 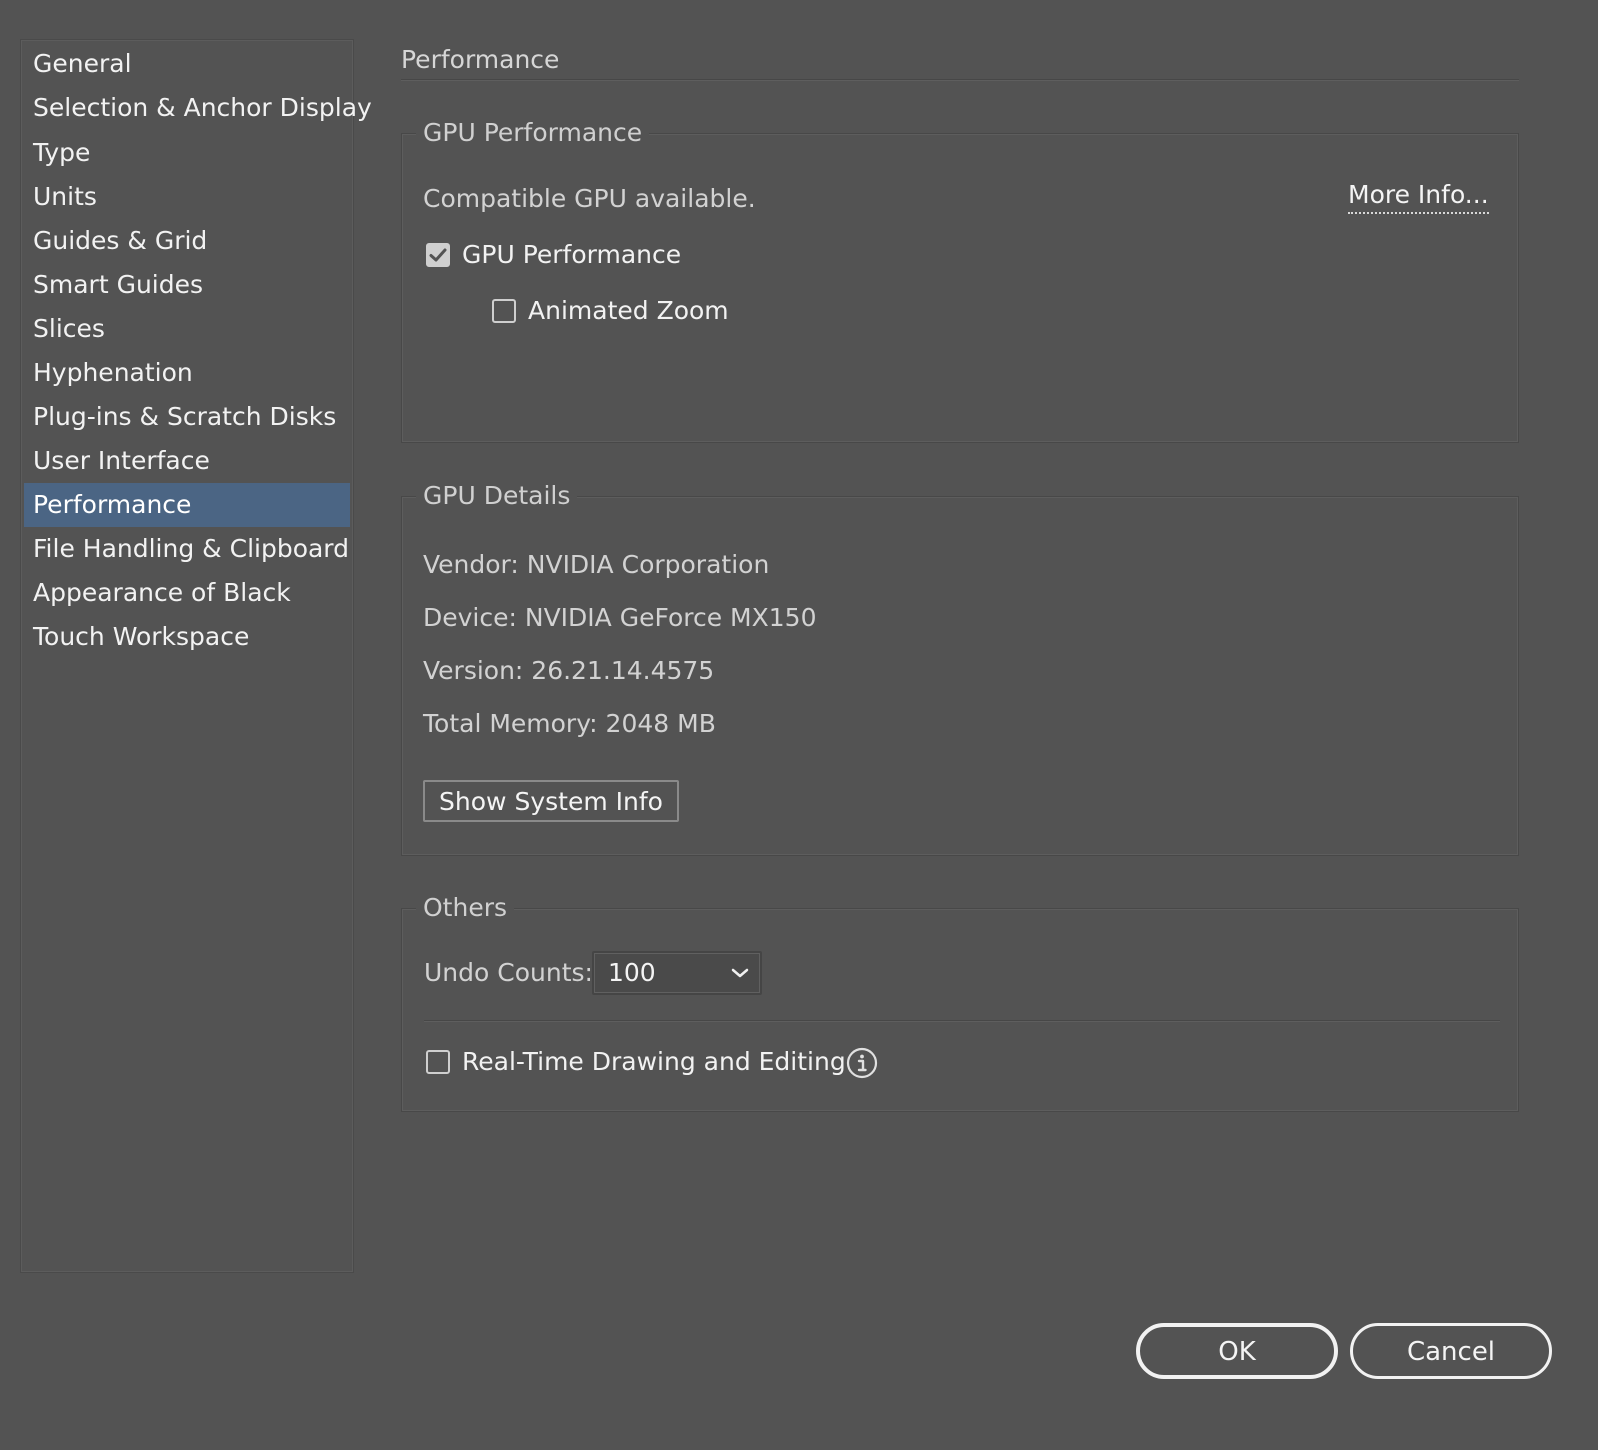 I want to click on sidebar-item-user-interface: User Interface, so click(x=187, y=461).